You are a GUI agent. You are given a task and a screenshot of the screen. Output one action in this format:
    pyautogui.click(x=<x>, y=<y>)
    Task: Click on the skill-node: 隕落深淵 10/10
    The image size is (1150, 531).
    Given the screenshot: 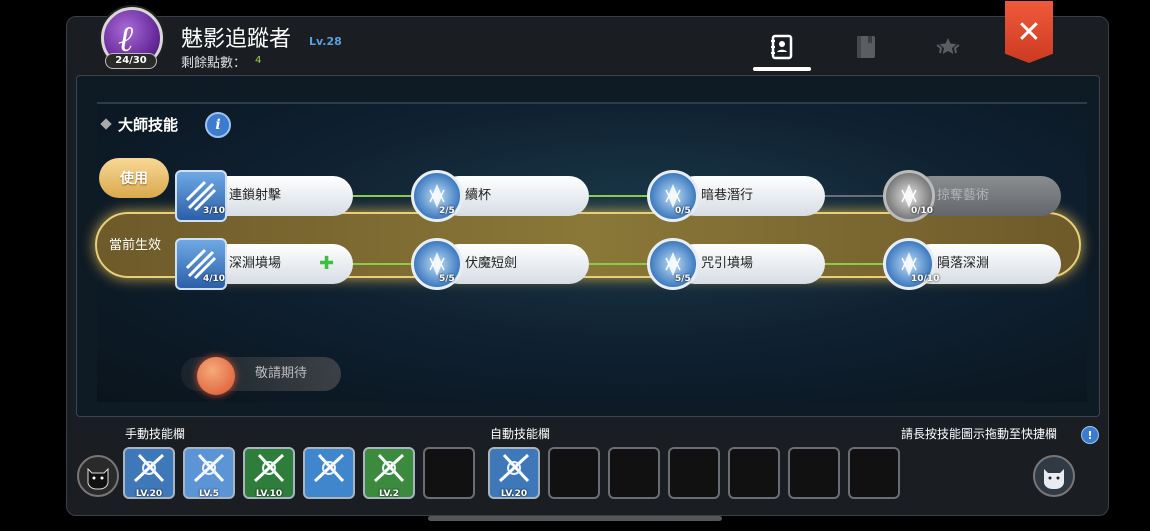 What is the action you would take?
    pyautogui.click(x=973, y=264)
    